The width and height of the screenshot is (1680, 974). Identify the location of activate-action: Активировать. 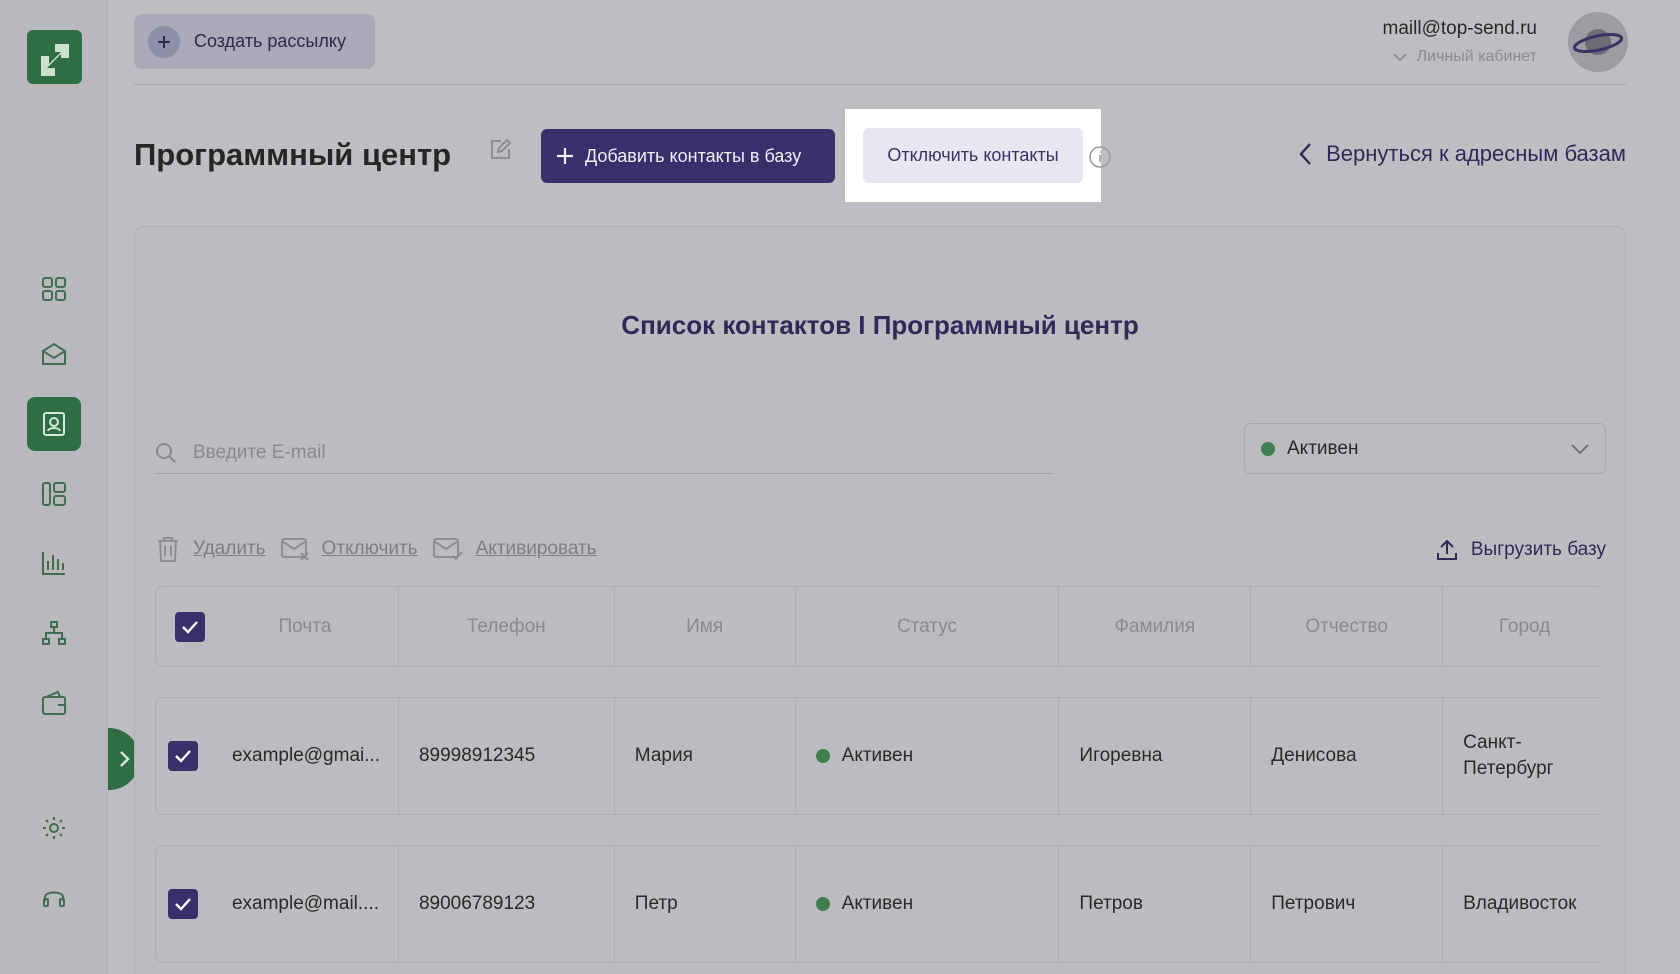
(514, 549).